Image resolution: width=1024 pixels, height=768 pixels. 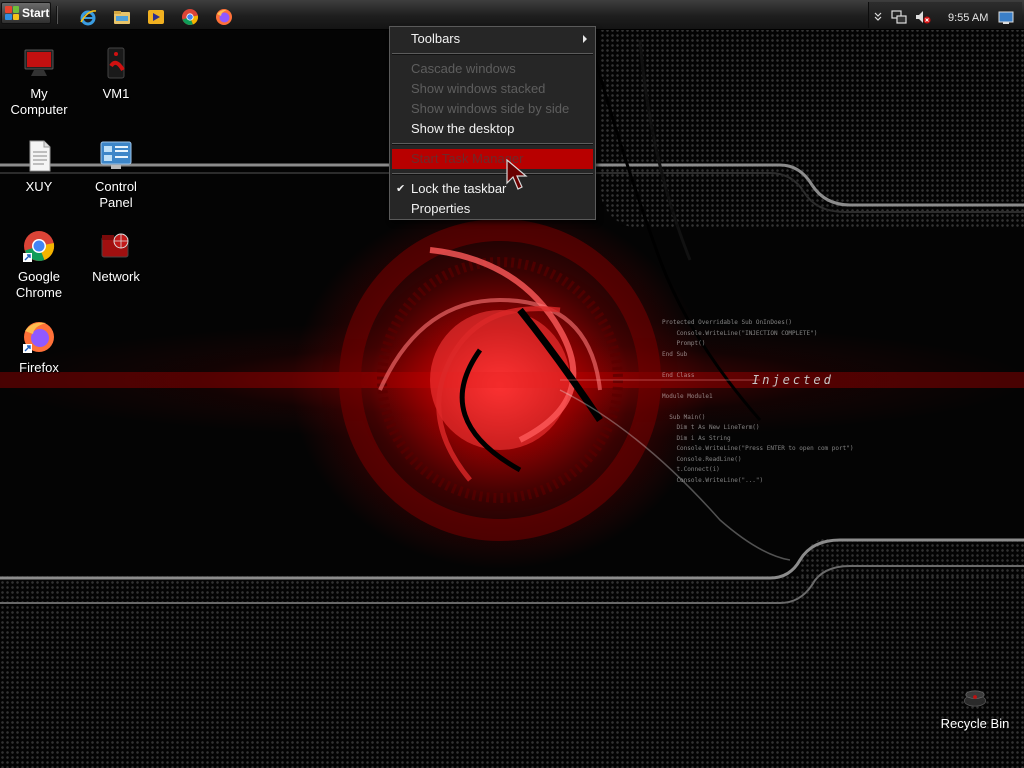 I want to click on desktop-icon-firefox: Firefox, so click(x=39, y=348).